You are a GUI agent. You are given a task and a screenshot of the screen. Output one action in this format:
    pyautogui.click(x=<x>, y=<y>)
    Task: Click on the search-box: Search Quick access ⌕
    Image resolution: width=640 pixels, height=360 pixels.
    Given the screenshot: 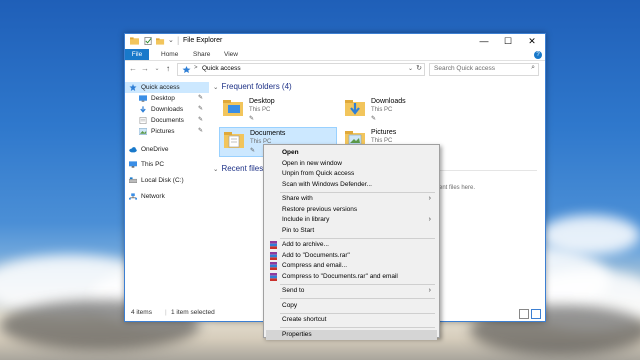 What is the action you would take?
    pyautogui.click(x=484, y=69)
    